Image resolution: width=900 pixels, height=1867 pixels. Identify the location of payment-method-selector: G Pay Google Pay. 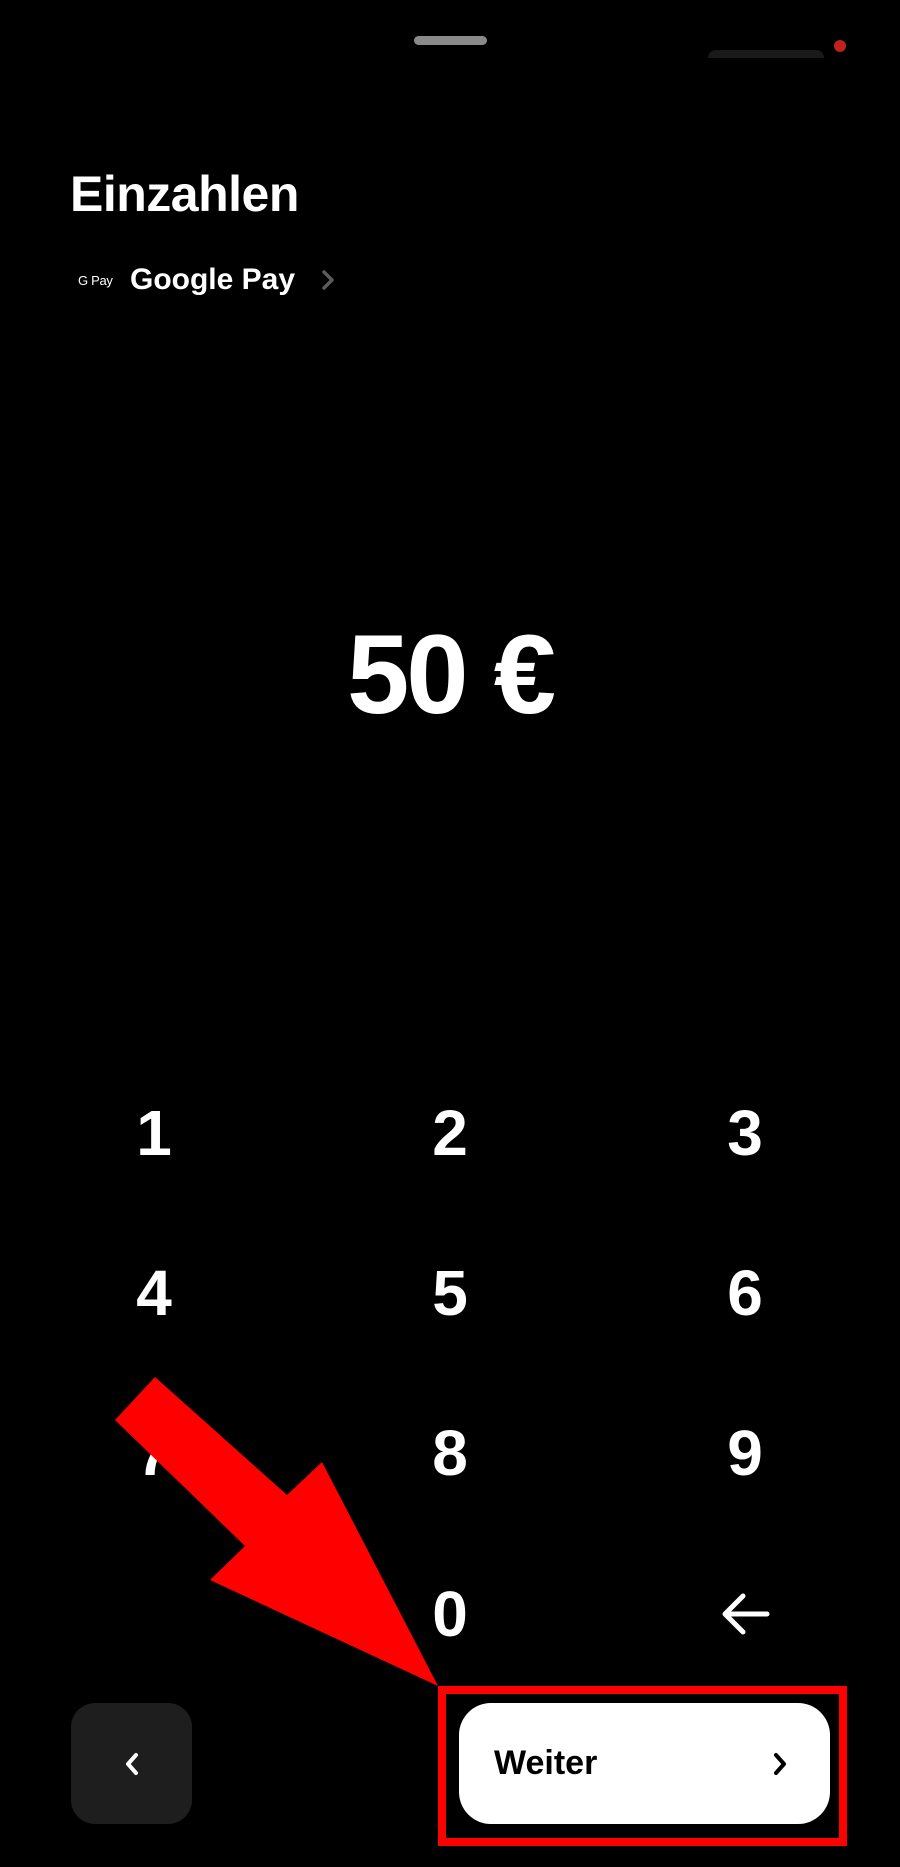
(206, 280).